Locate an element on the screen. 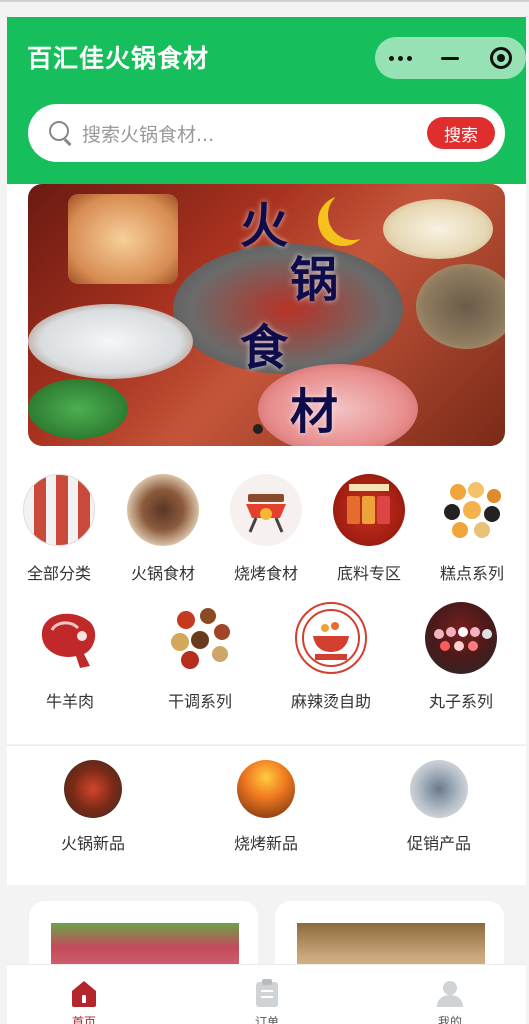 The height and width of the screenshot is (1024, 529). tab-orders: 订单 is located at coordinates (267, 994).